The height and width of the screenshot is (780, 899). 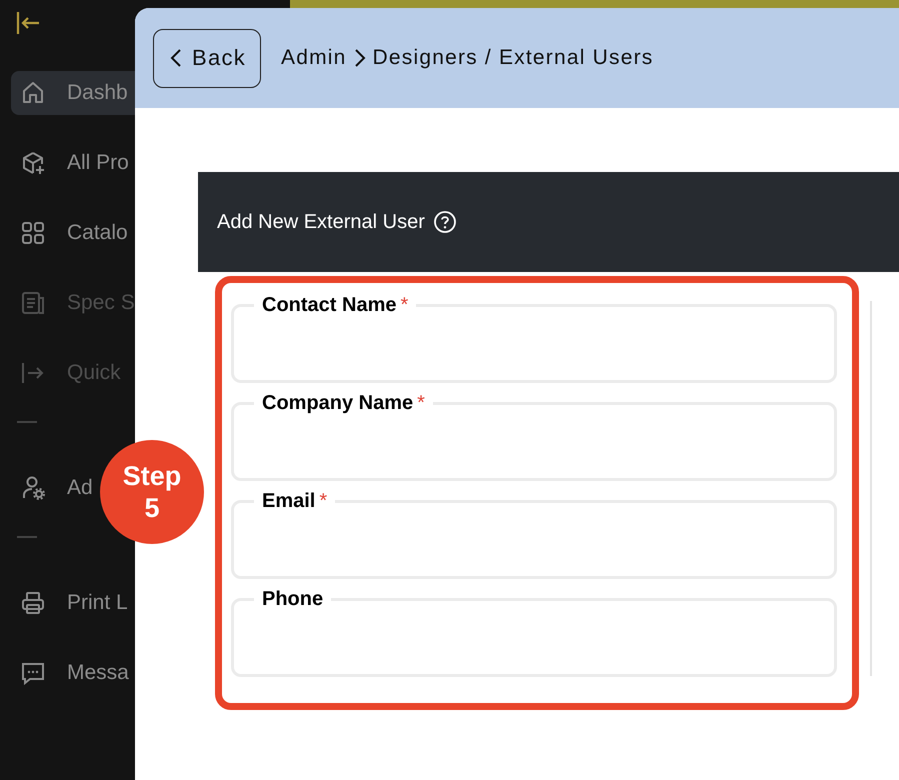 I want to click on breadcrumb-item: Designers / External Users, so click(x=513, y=58).